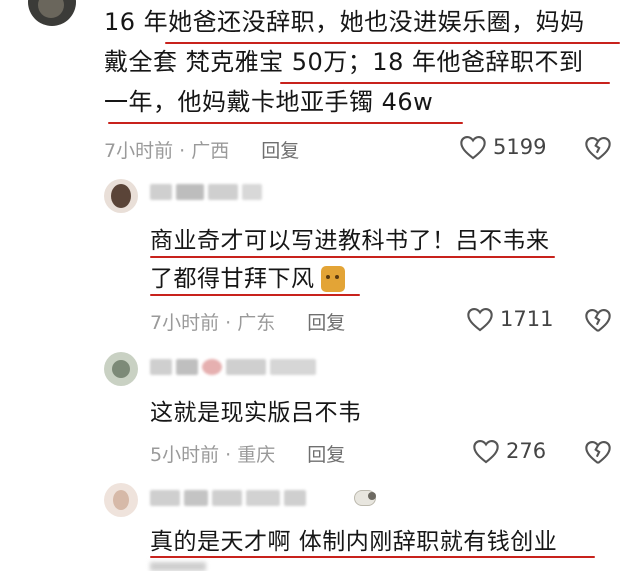 This screenshot has height=571, width=640. I want to click on comment-line: 商业奇才可以写进教科书了！吕不韦来, so click(350, 241).